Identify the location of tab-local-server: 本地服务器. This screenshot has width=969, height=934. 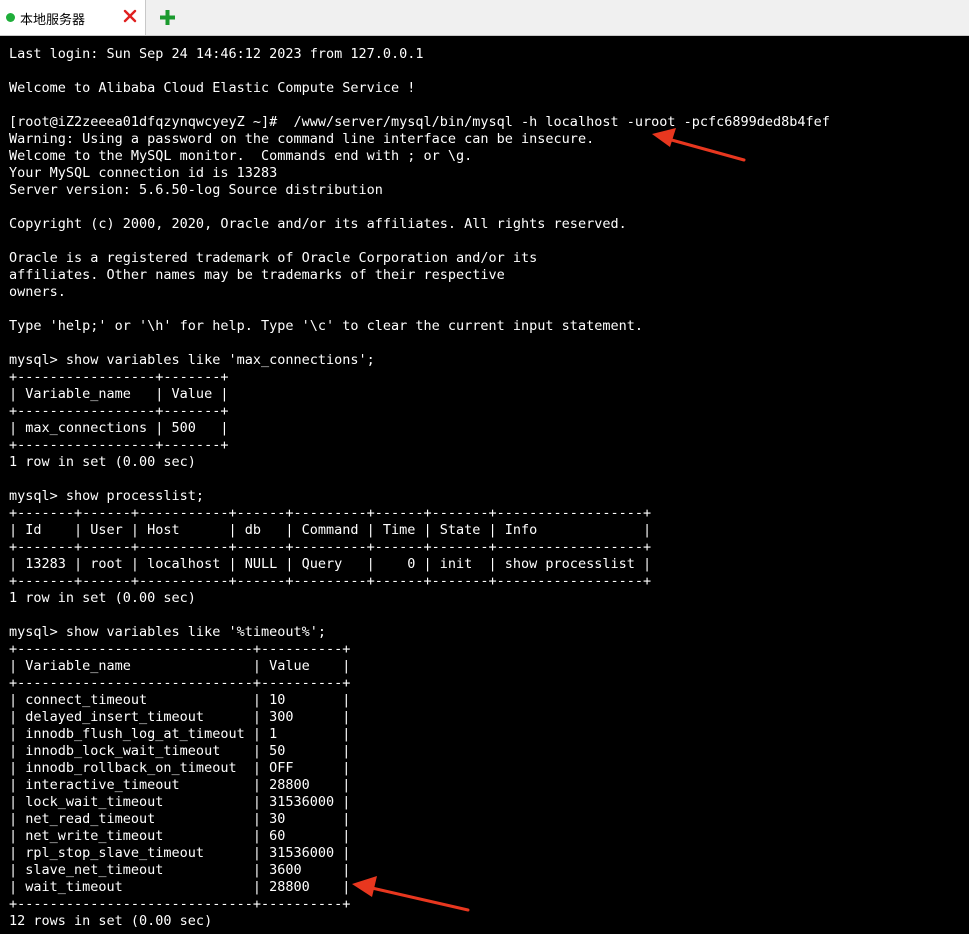
(73, 17).